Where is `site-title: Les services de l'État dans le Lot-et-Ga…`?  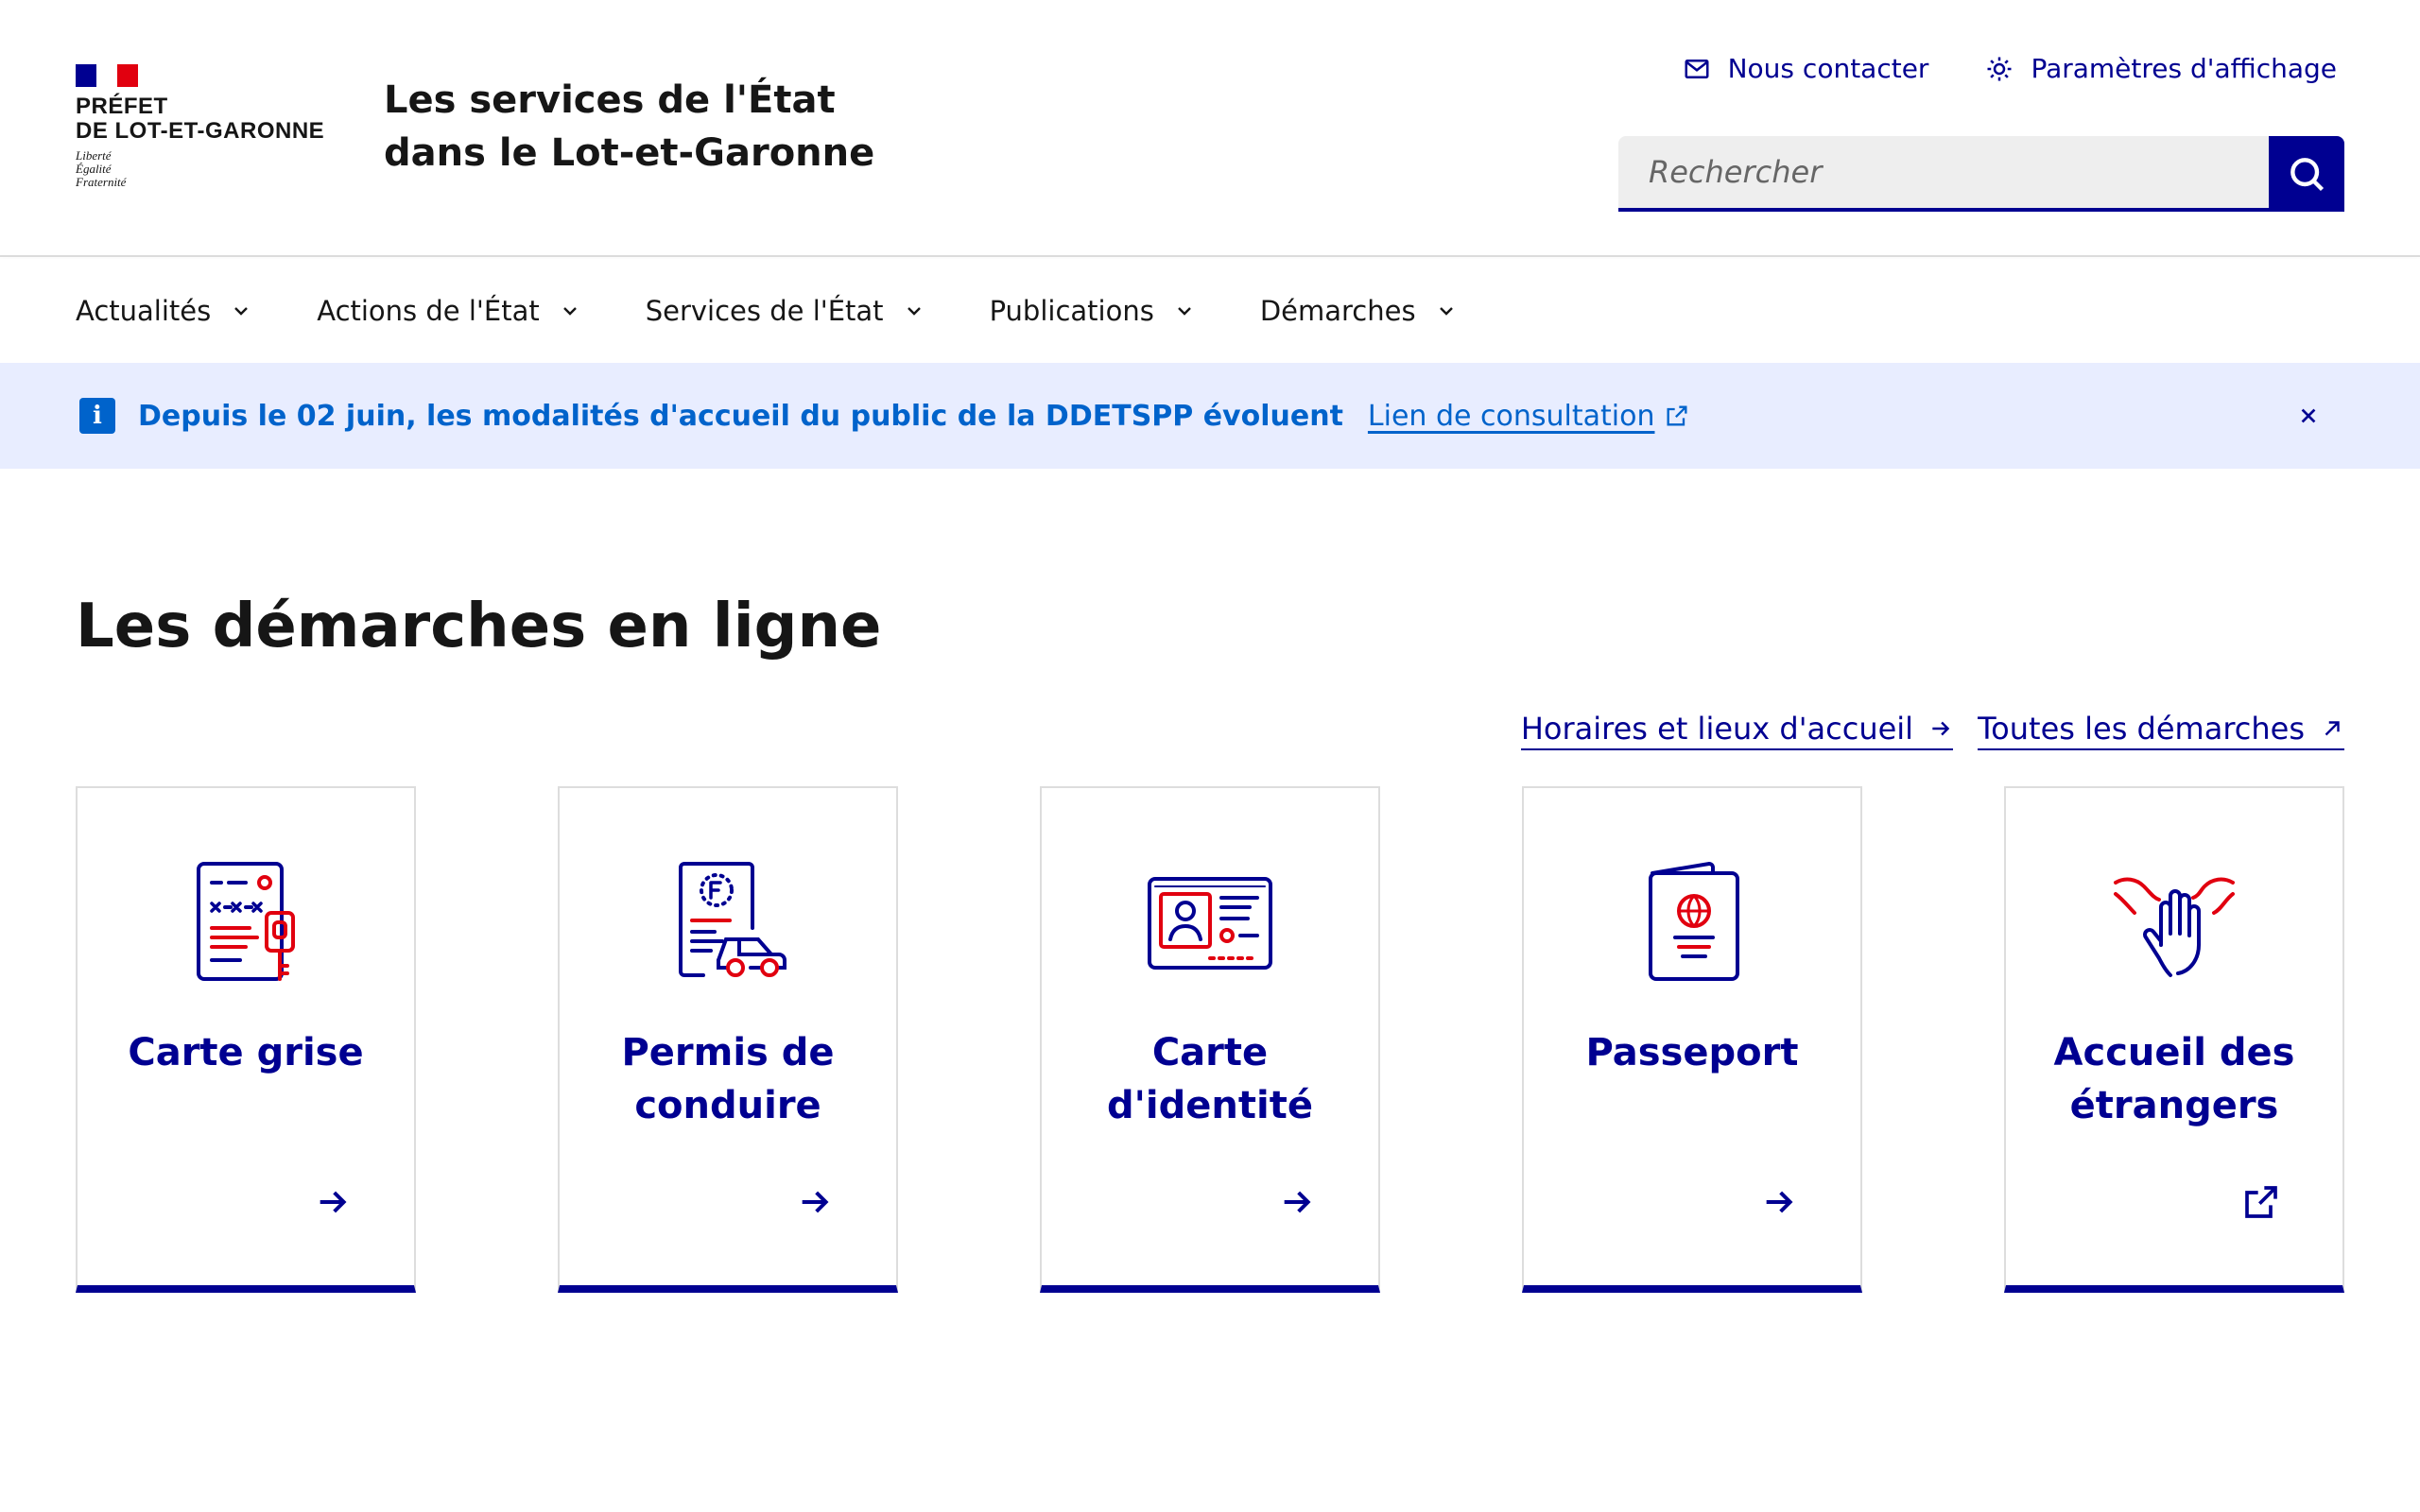
site-title: Les services de l'État dans le Lot-et-Ga… is located at coordinates (629, 127).